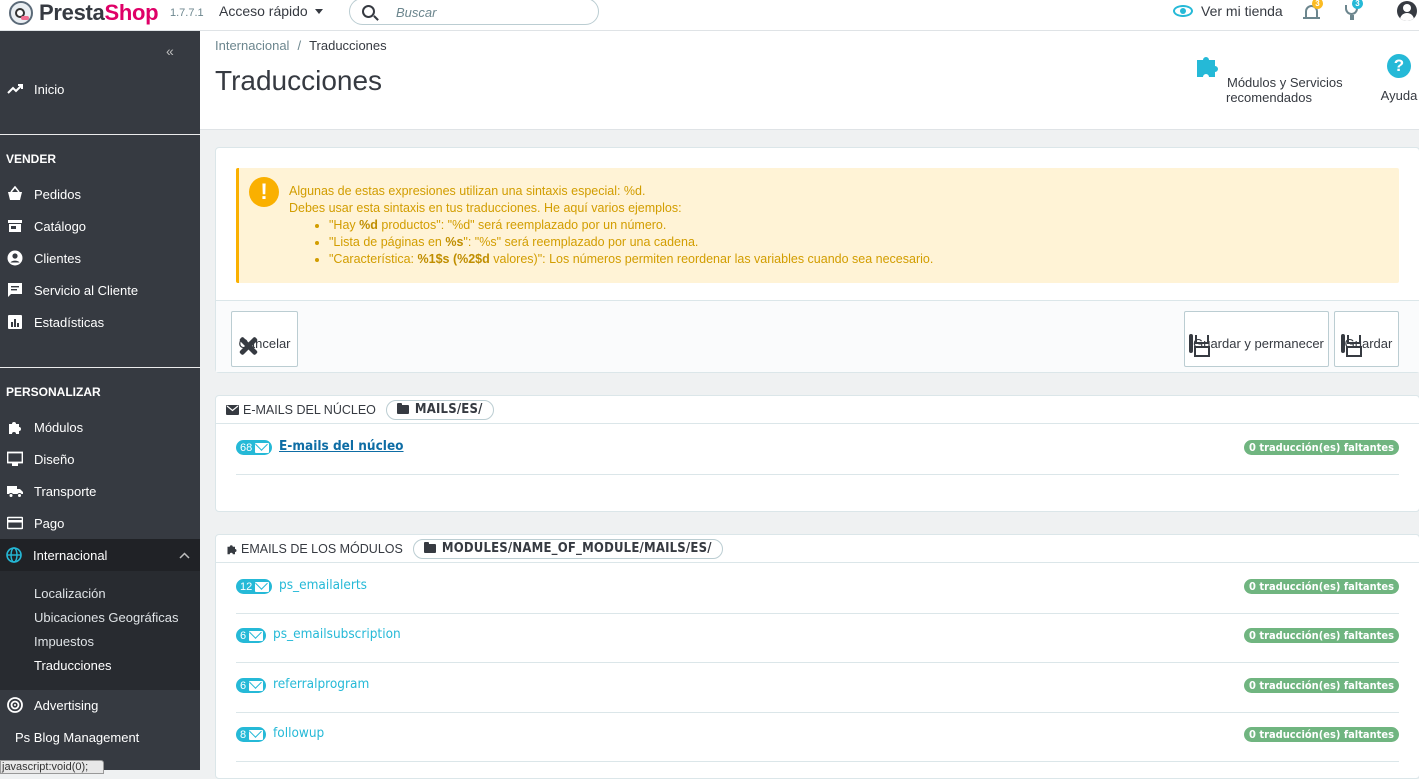  I want to click on account-circle-icon, so click(15, 258).